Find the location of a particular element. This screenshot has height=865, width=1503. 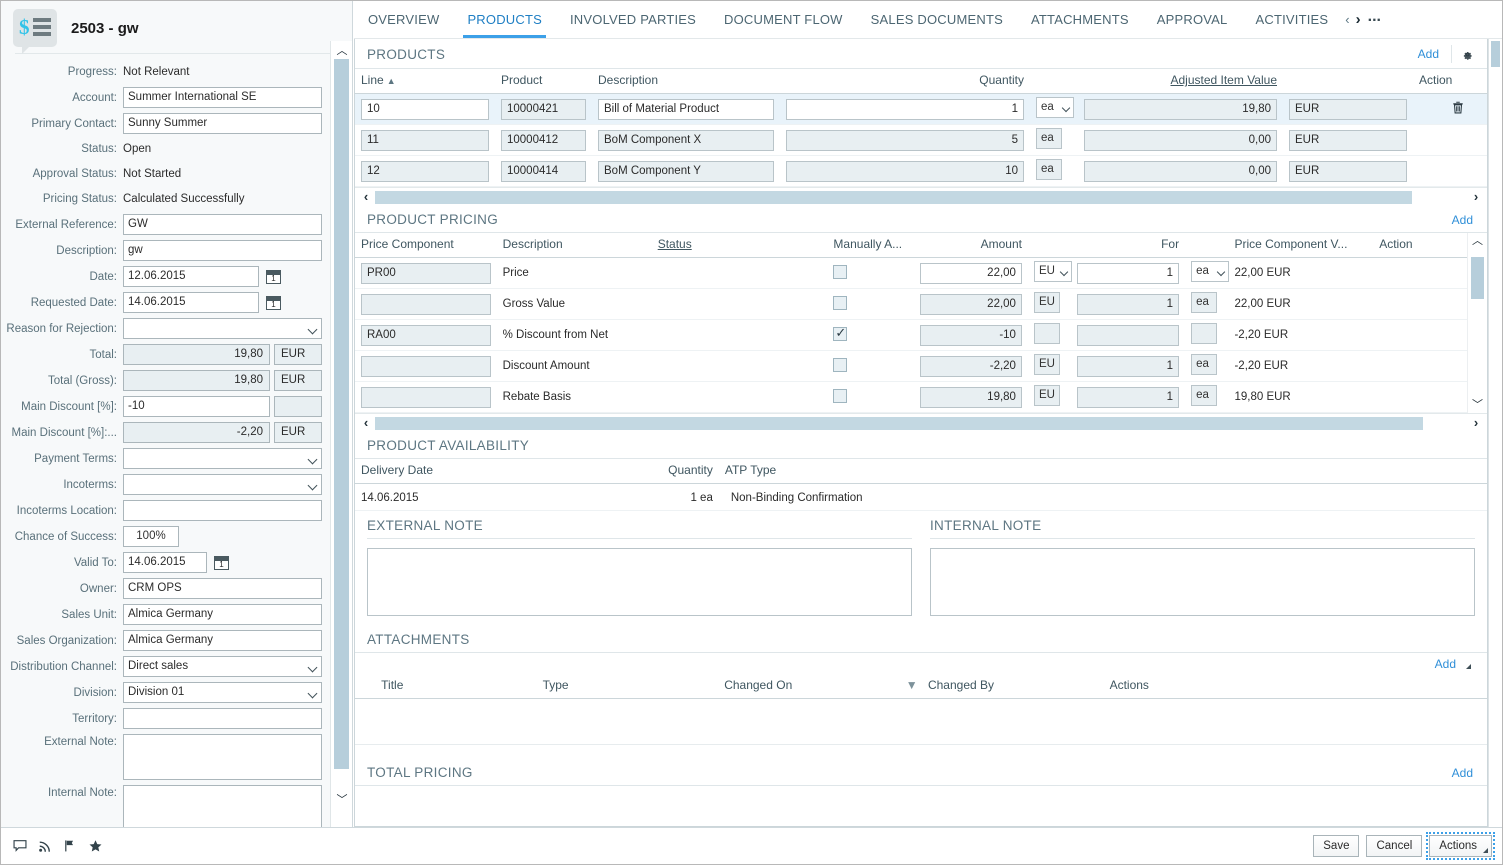

products-col-line: Line ▲ is located at coordinates (425, 81).